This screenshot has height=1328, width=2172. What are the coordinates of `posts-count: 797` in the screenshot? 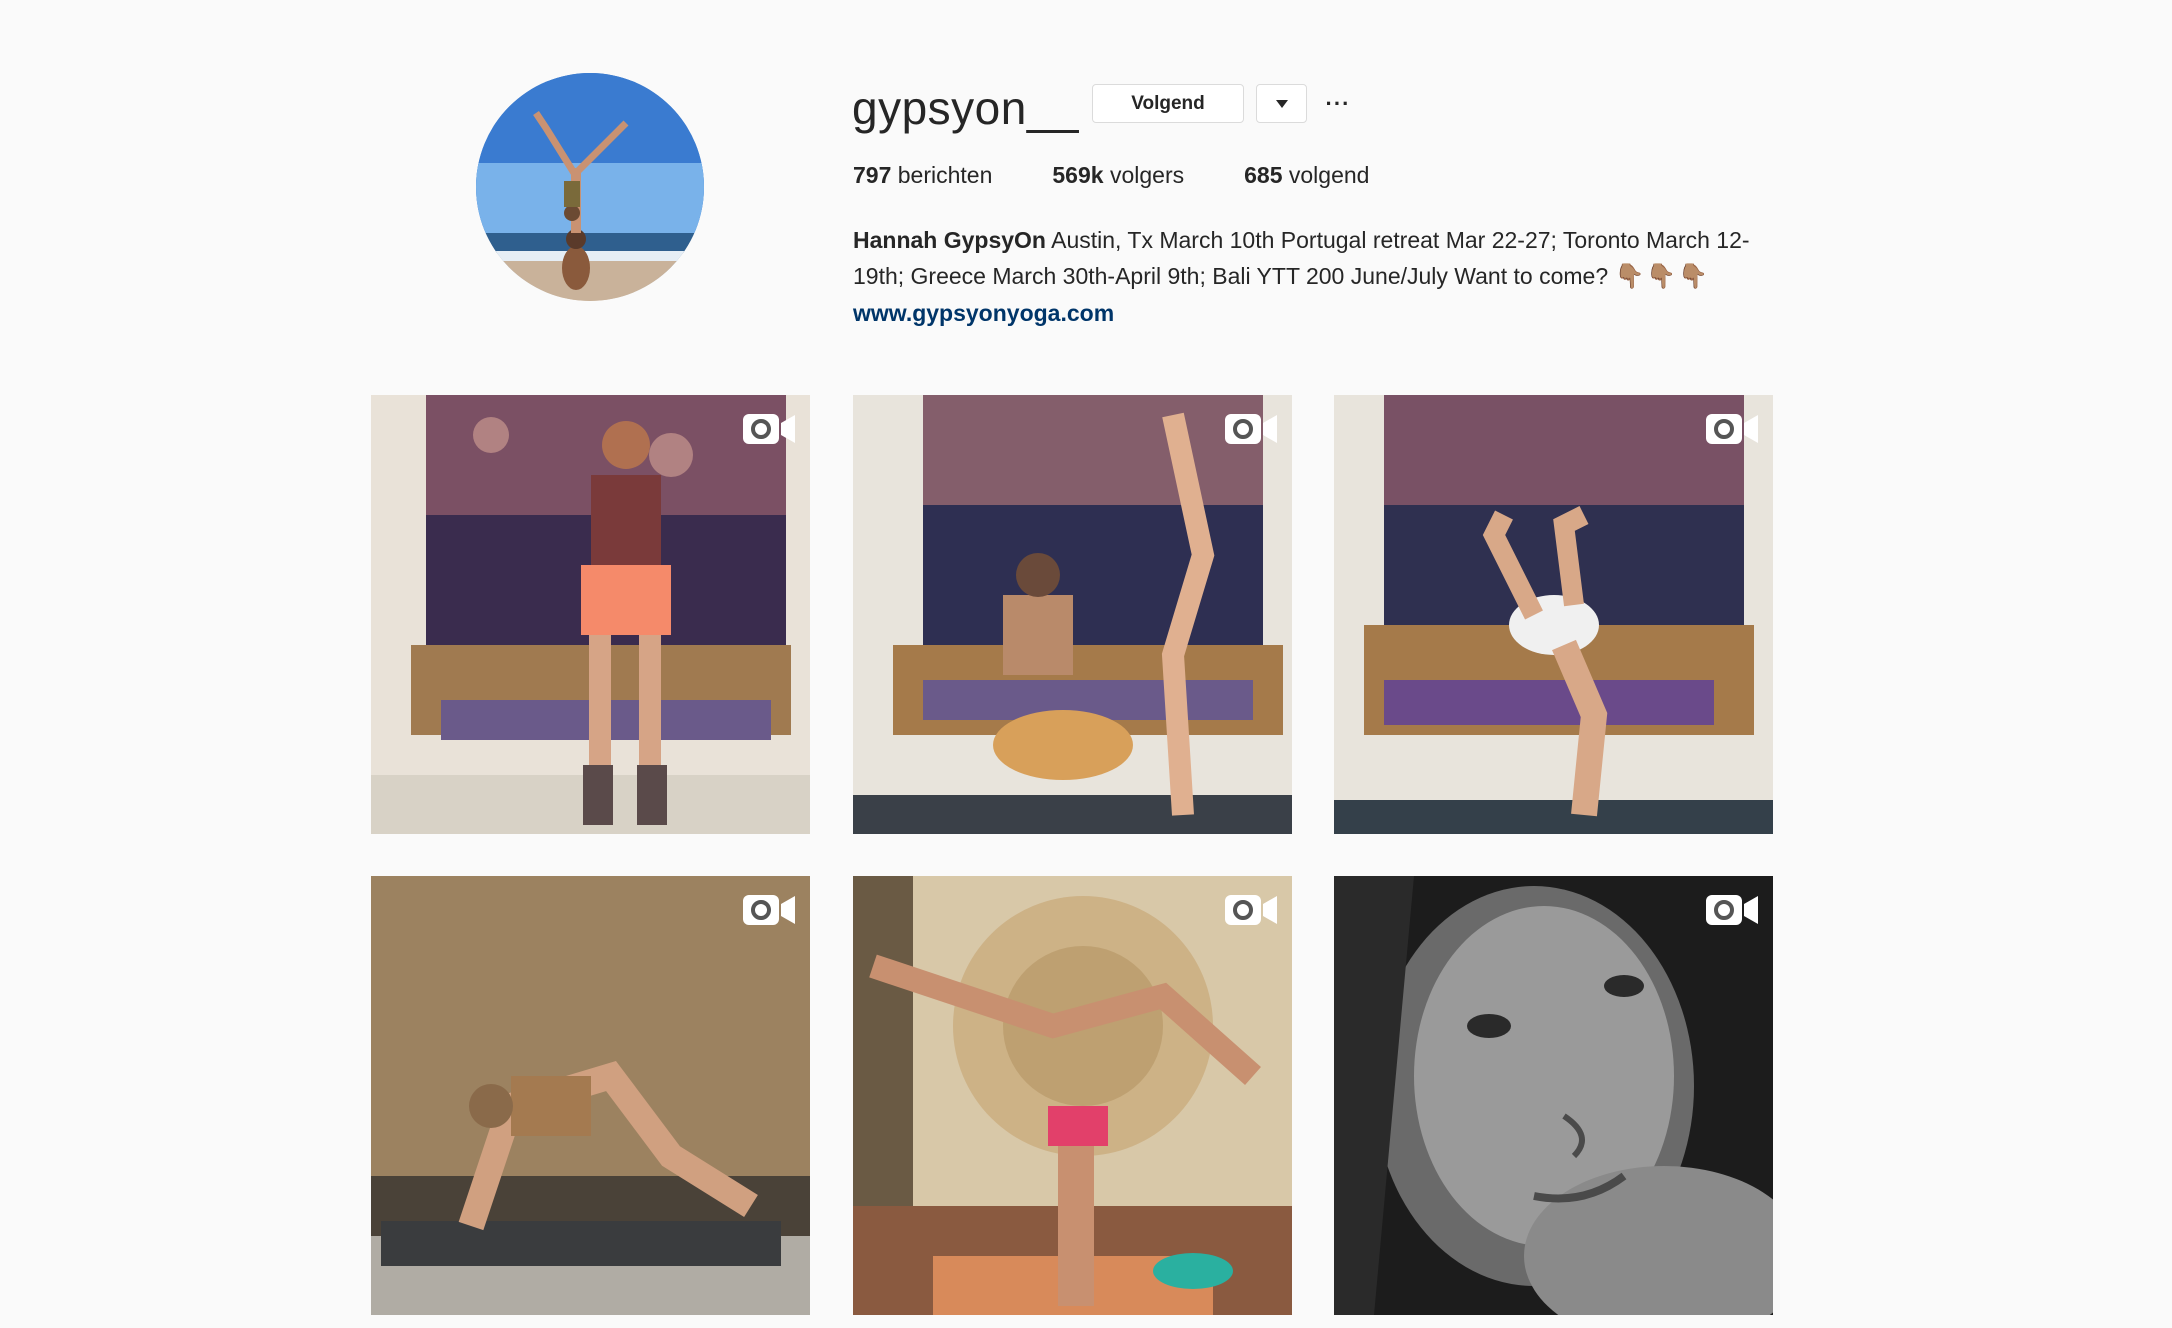 It's located at (872, 175).